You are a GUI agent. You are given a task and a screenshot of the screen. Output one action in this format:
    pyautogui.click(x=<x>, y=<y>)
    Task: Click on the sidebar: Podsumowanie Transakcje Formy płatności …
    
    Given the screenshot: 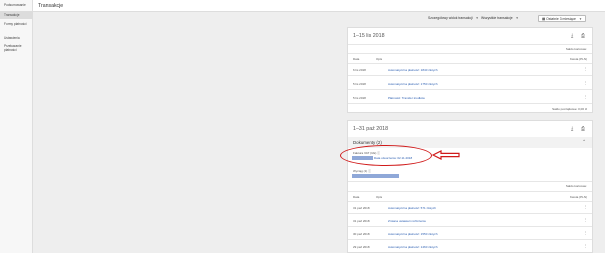 What is the action you would take?
    pyautogui.click(x=16, y=126)
    